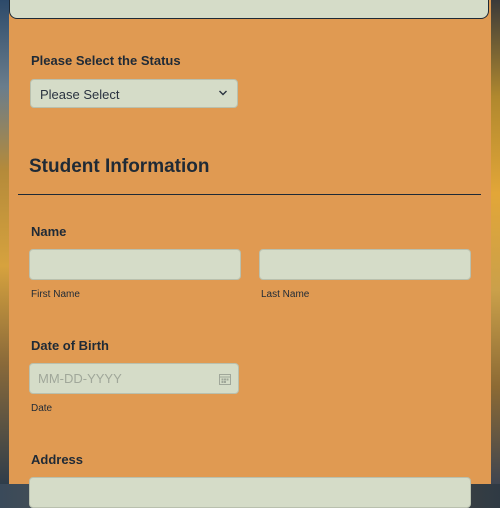 This screenshot has height=508, width=500. I want to click on address-input, so click(250, 492).